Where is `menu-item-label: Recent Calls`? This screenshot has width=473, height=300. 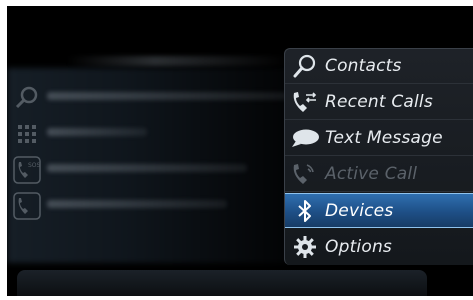 menu-item-label: Recent Calls is located at coordinates (379, 102).